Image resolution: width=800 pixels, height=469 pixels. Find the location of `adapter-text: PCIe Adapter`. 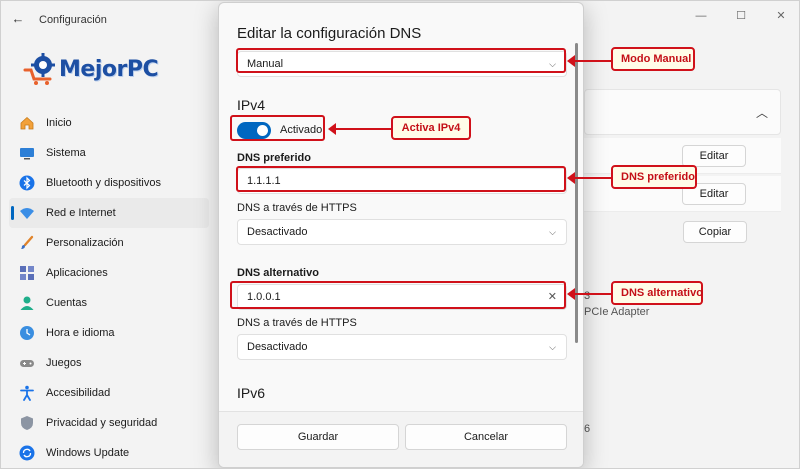

adapter-text: PCIe Adapter is located at coordinates (617, 312).